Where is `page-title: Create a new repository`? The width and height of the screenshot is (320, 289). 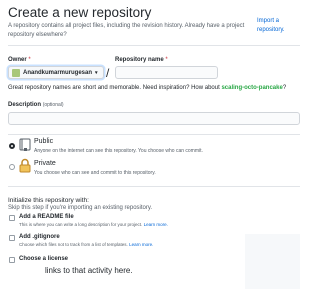 page-title: Create a new repository is located at coordinates (80, 12).